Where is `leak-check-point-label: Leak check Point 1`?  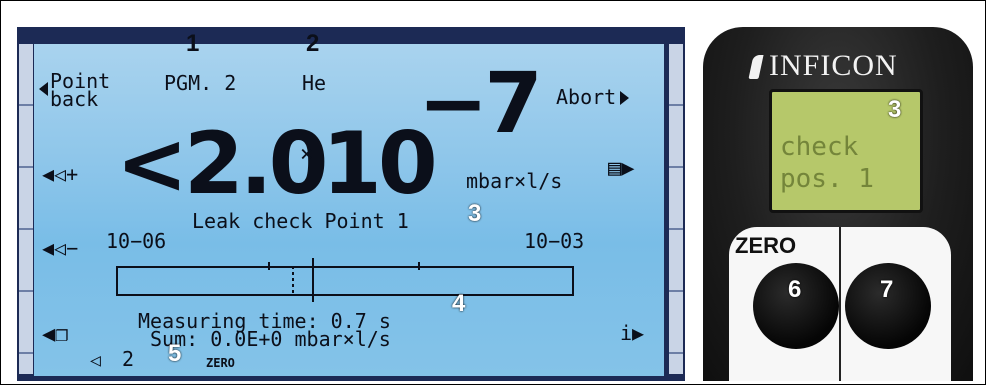
leak-check-point-label: Leak check Point 1 is located at coordinates (300, 221).